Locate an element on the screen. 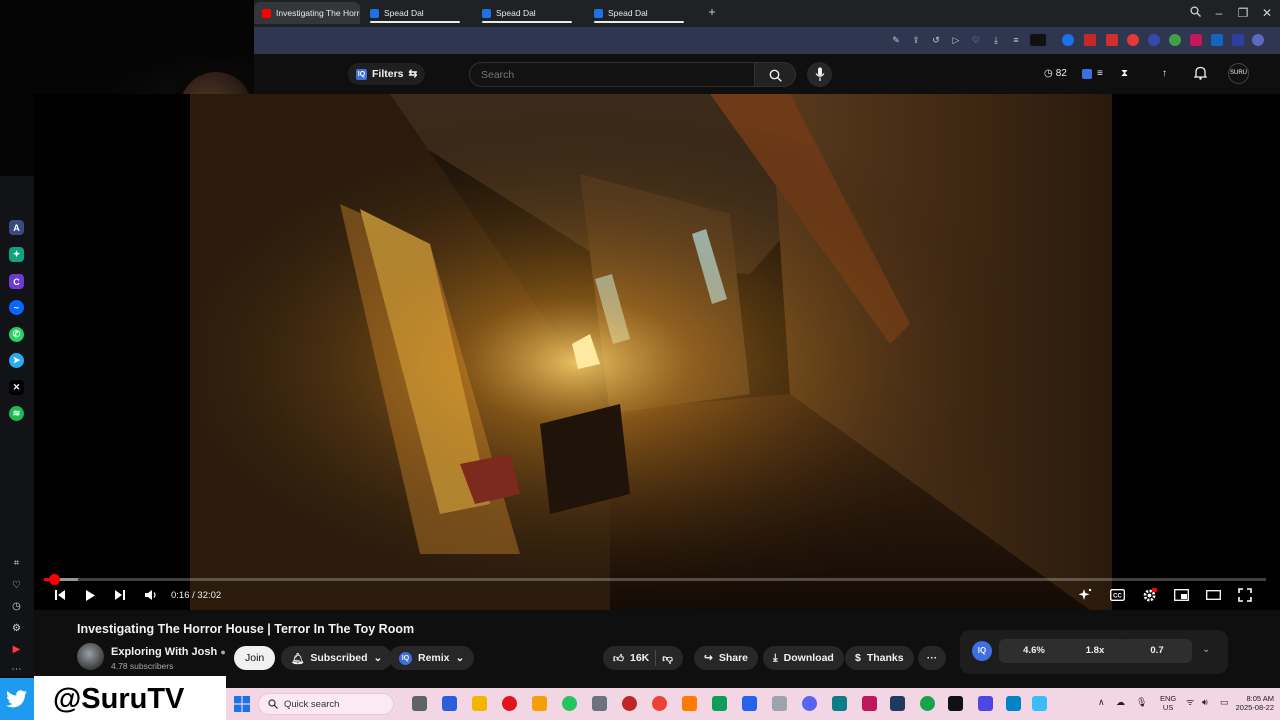 The image size is (1280, 720). playlist-icon: ≡ is located at coordinates (1100, 74).